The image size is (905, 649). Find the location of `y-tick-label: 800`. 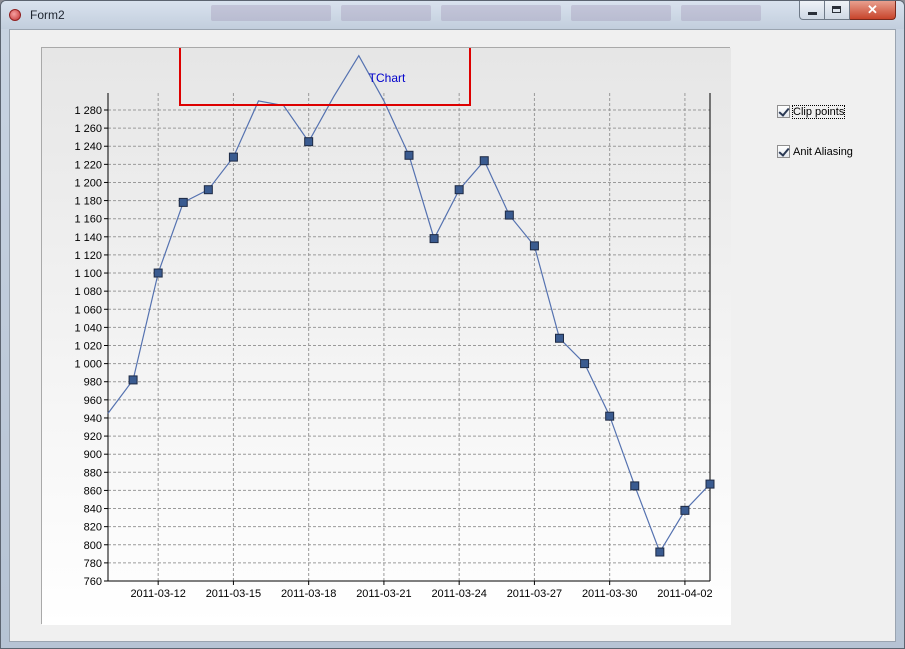

y-tick-label: 800 is located at coordinates (93, 546).